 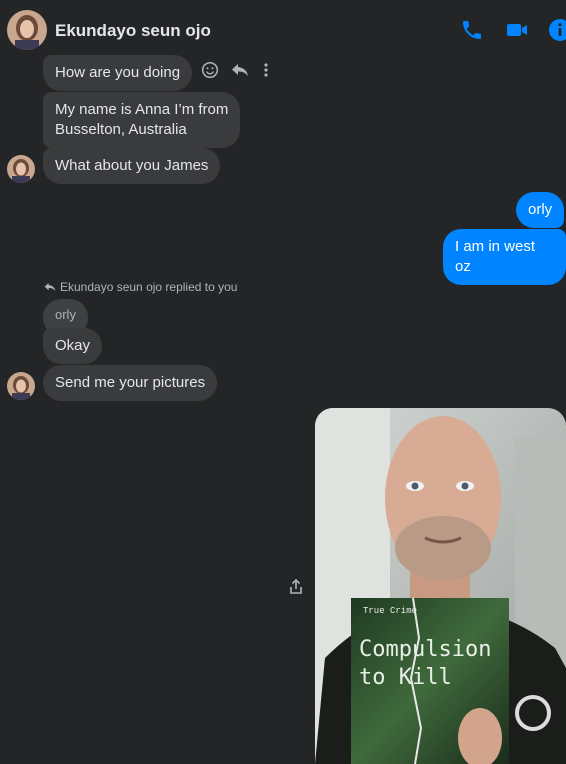 What do you see at coordinates (405, 677) in the screenshot?
I see `book-title-line-2: to Kill` at bounding box center [405, 677].